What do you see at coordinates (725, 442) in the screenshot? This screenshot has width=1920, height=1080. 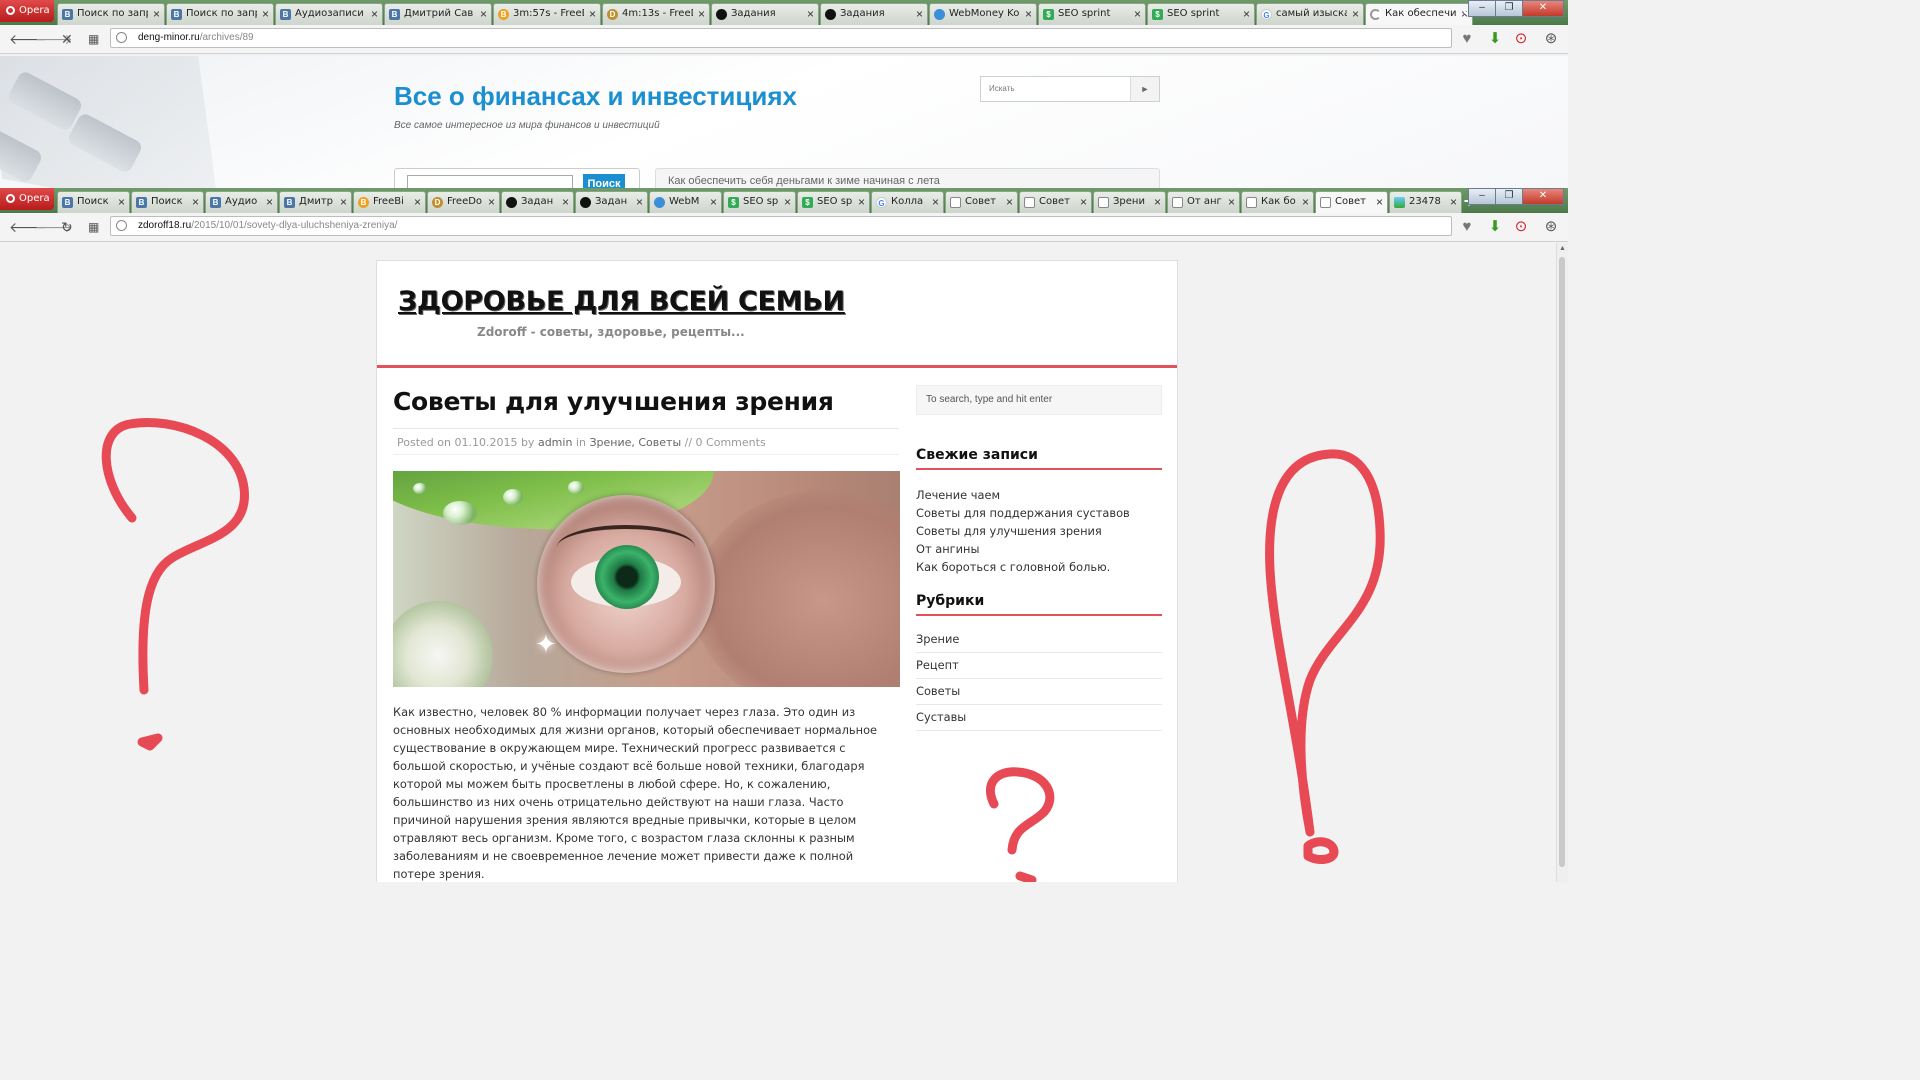 I see `comments-link: // 0 Comments` at bounding box center [725, 442].